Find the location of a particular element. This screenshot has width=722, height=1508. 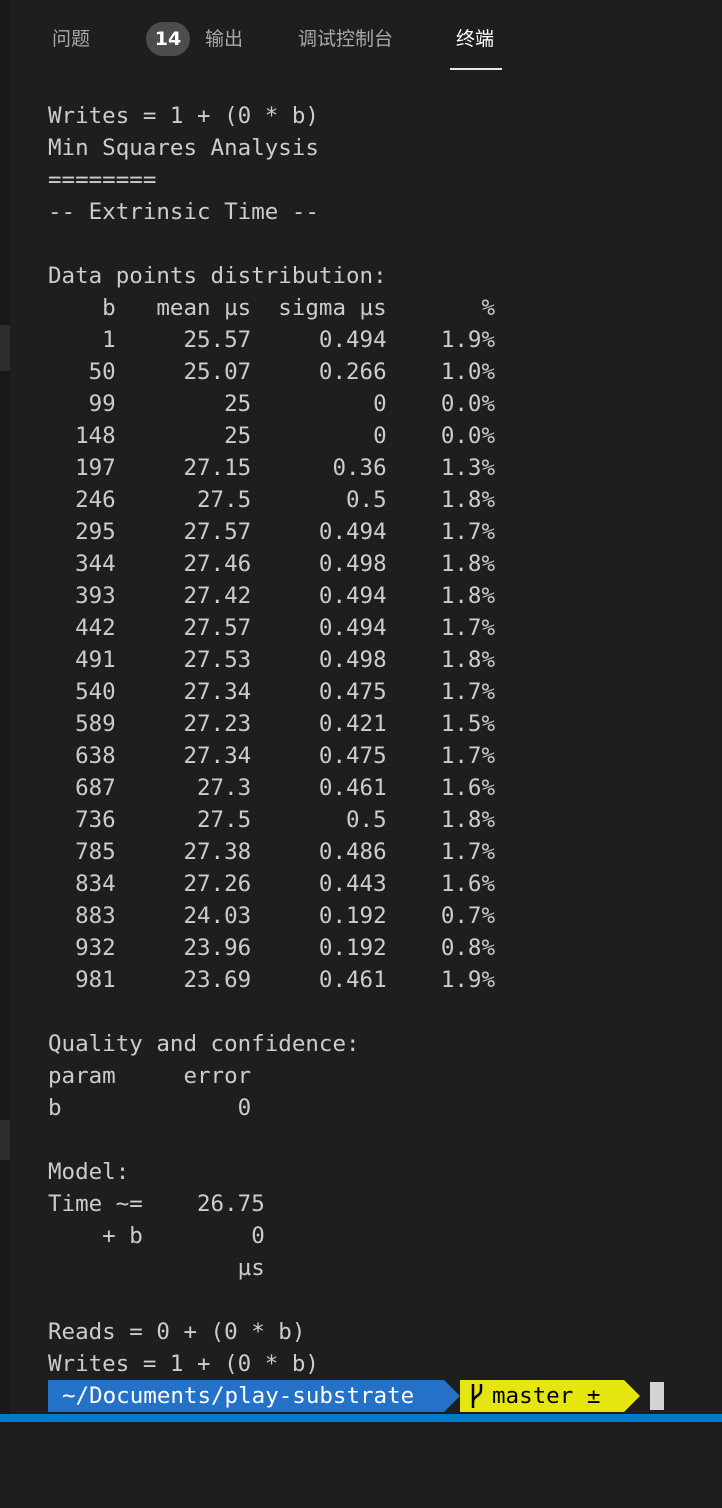

terminal-line: 1 25.57 0.494 1.9% is located at coordinates (272, 340).